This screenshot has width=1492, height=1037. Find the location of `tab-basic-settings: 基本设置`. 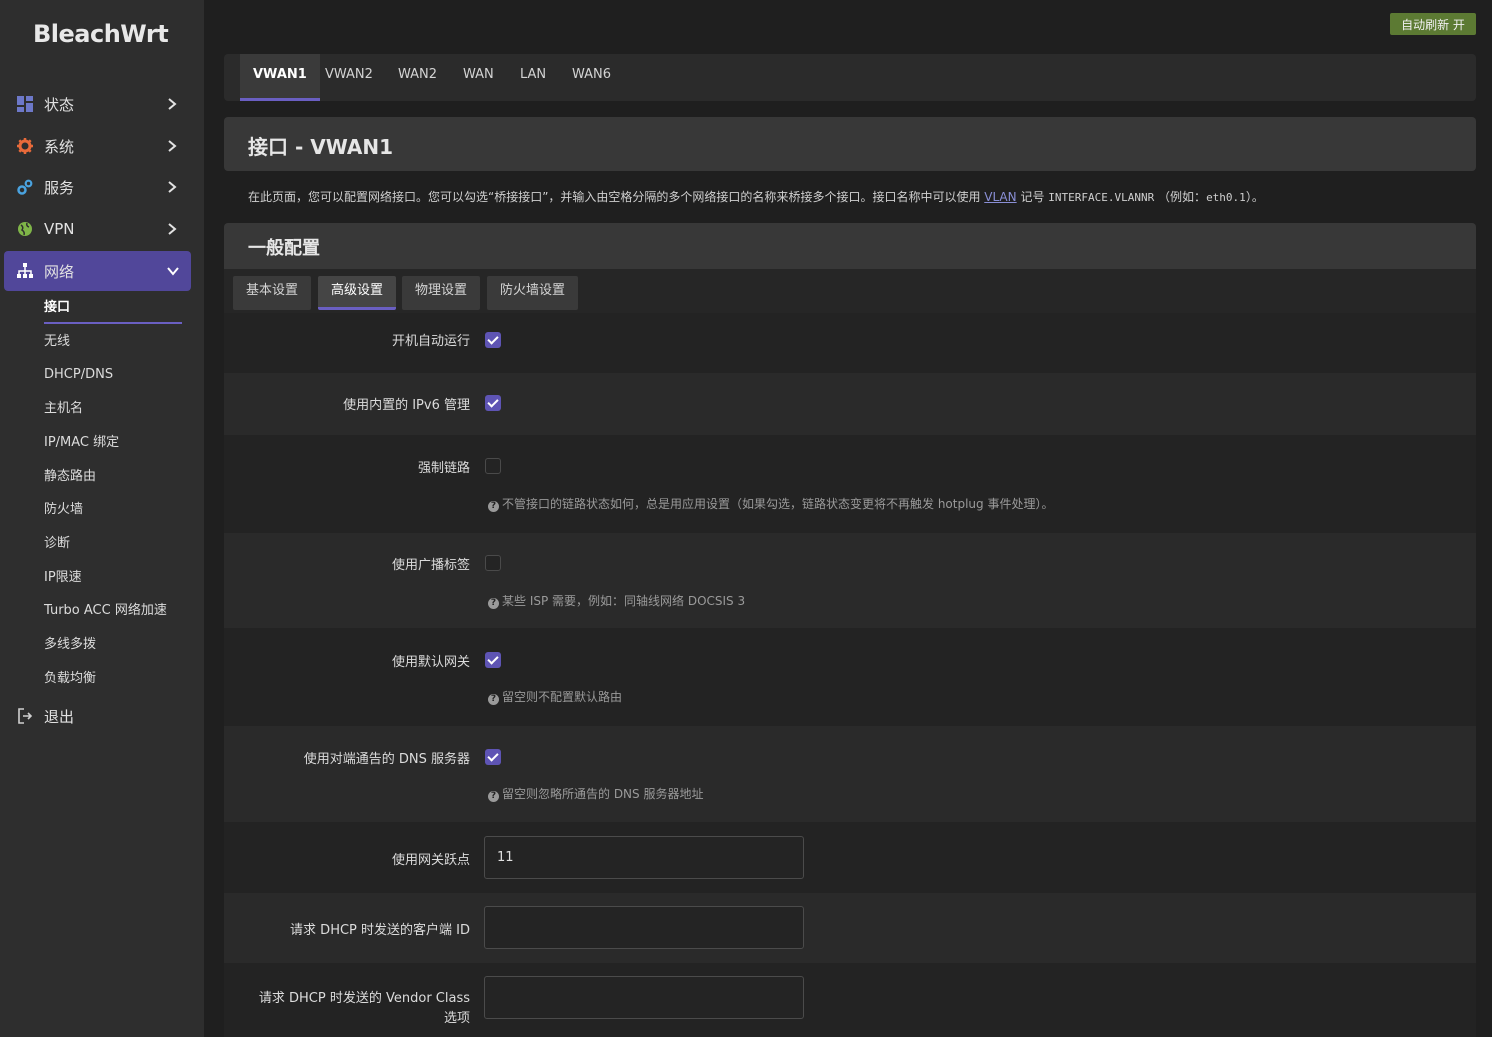

tab-basic-settings: 基本设置 is located at coordinates (272, 293).